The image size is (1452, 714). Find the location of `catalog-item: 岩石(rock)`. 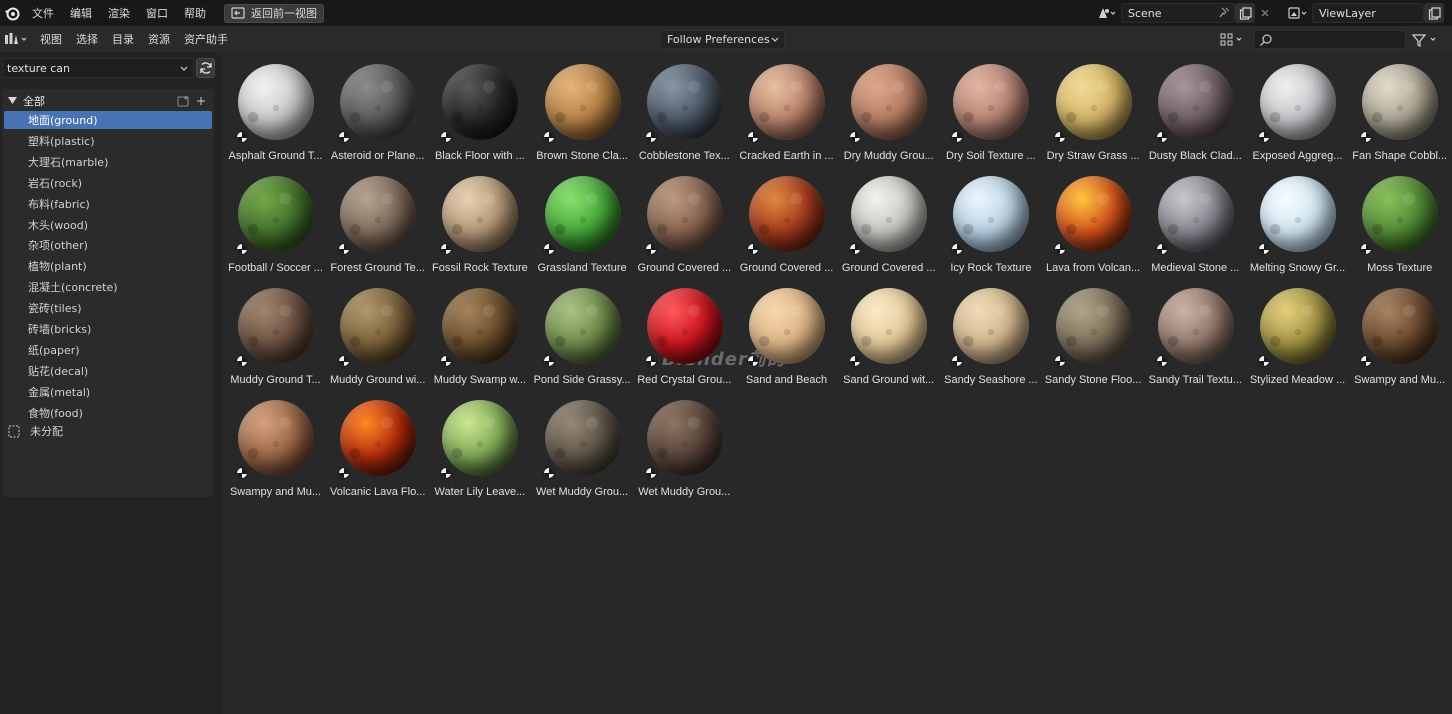

catalog-item: 岩石(rock) is located at coordinates (108, 183).